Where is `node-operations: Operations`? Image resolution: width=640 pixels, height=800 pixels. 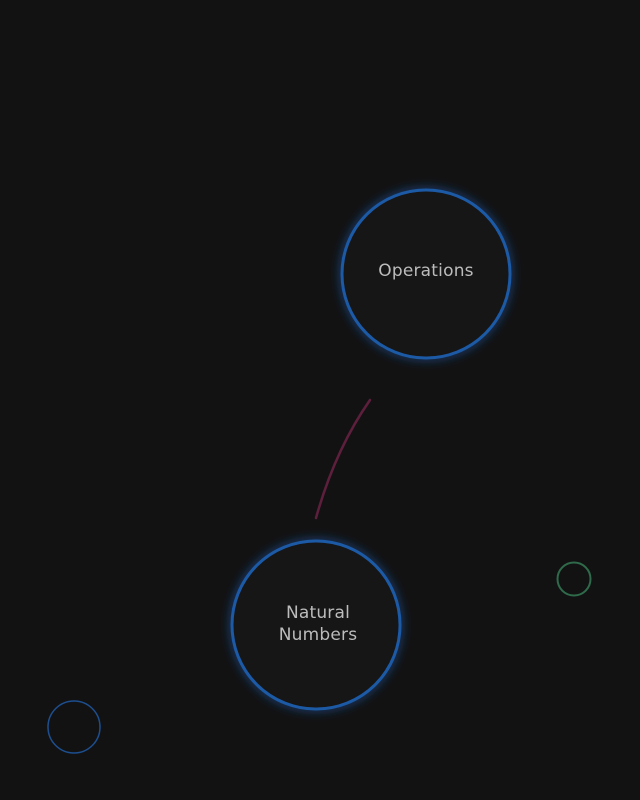
node-operations: Operations is located at coordinates (426, 274).